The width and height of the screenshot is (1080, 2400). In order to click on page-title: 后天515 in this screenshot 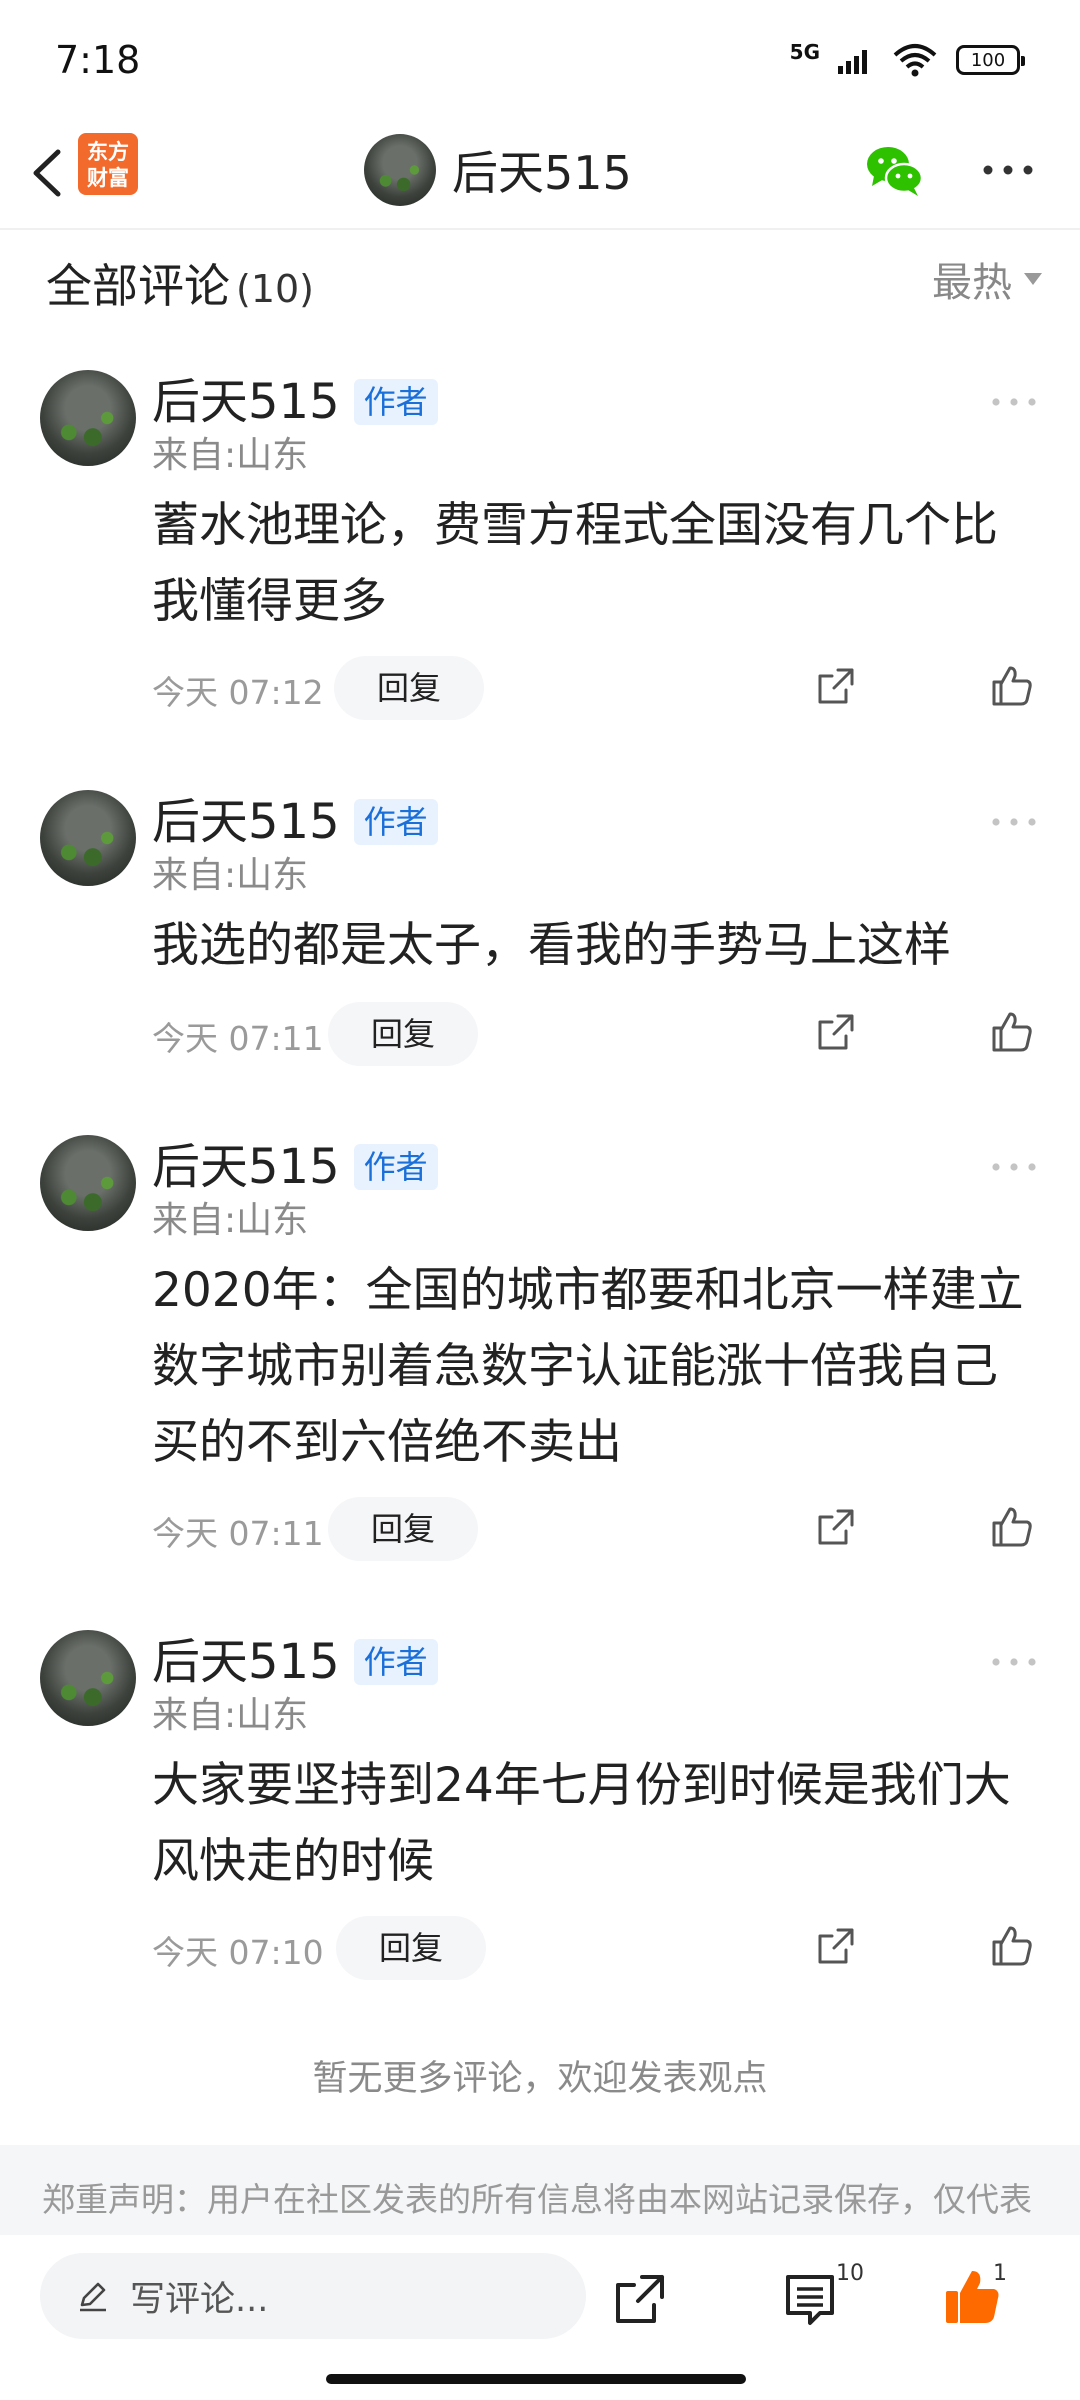, I will do `click(542, 173)`.